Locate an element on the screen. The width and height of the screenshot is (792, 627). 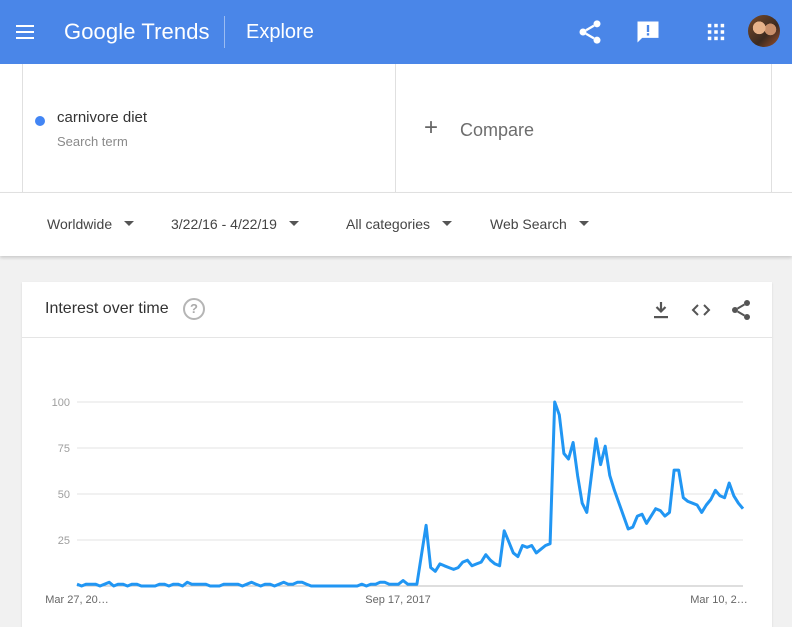
date-range-value: 3/22/16 - 4/22/19 is located at coordinates (224, 224).